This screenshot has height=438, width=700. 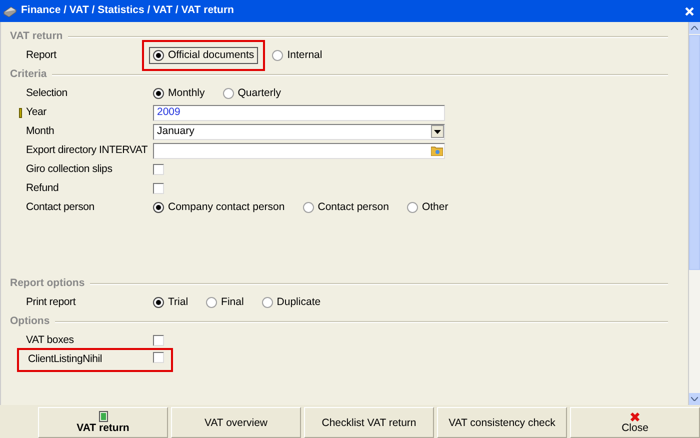 I want to click on app-icon, so click(x=10, y=11).